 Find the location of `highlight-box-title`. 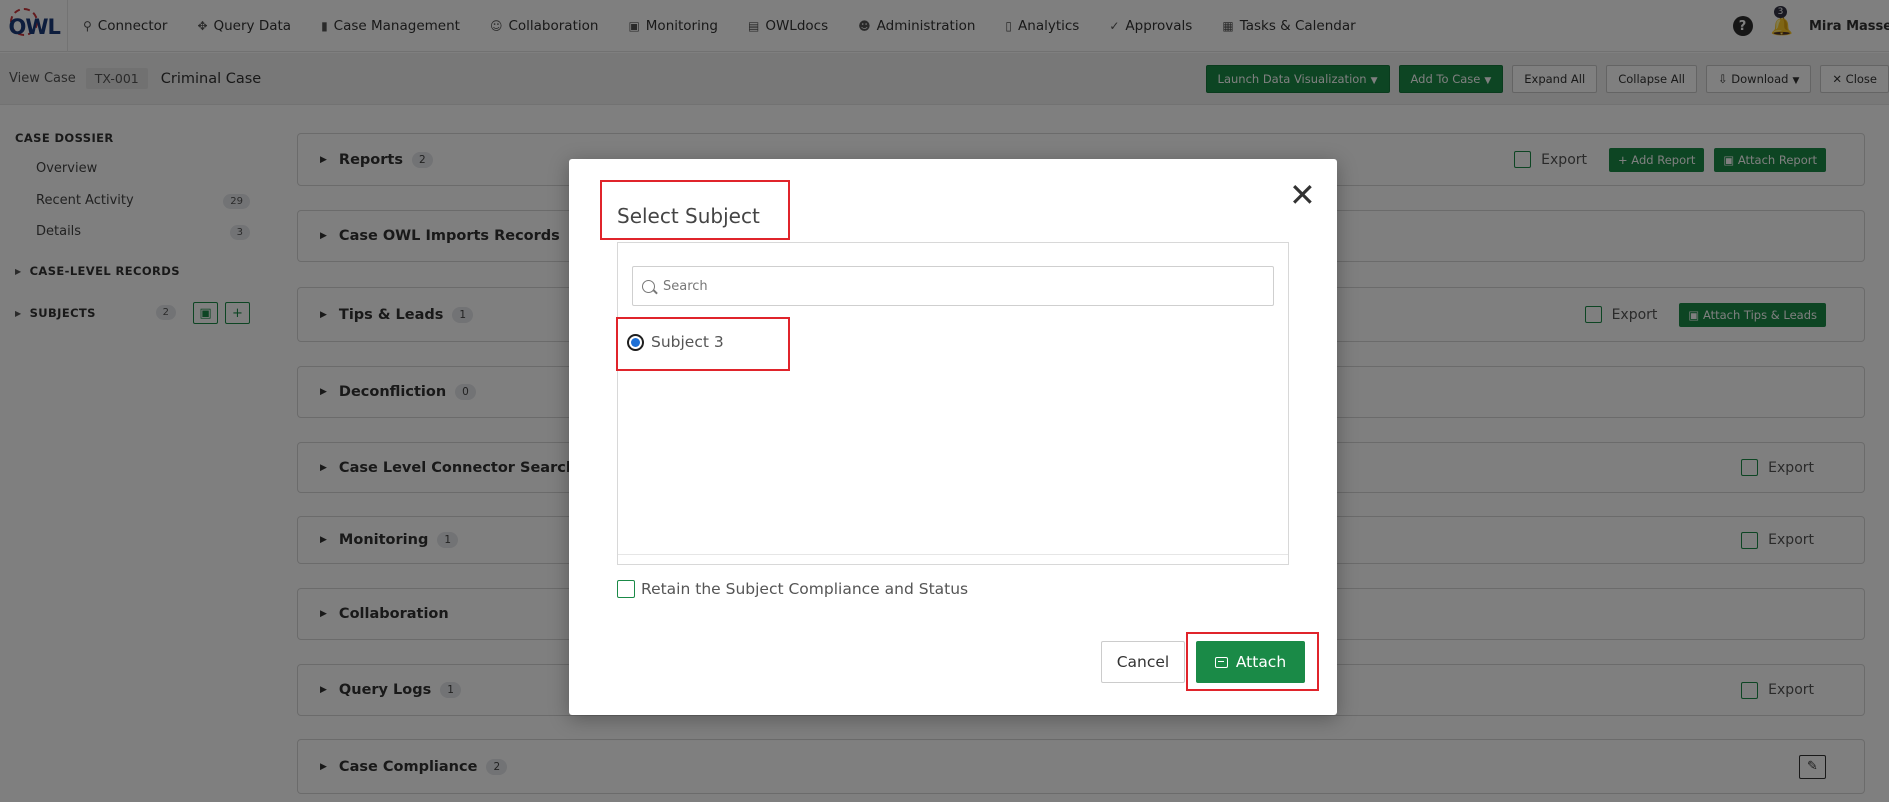

highlight-box-title is located at coordinates (695, 210).